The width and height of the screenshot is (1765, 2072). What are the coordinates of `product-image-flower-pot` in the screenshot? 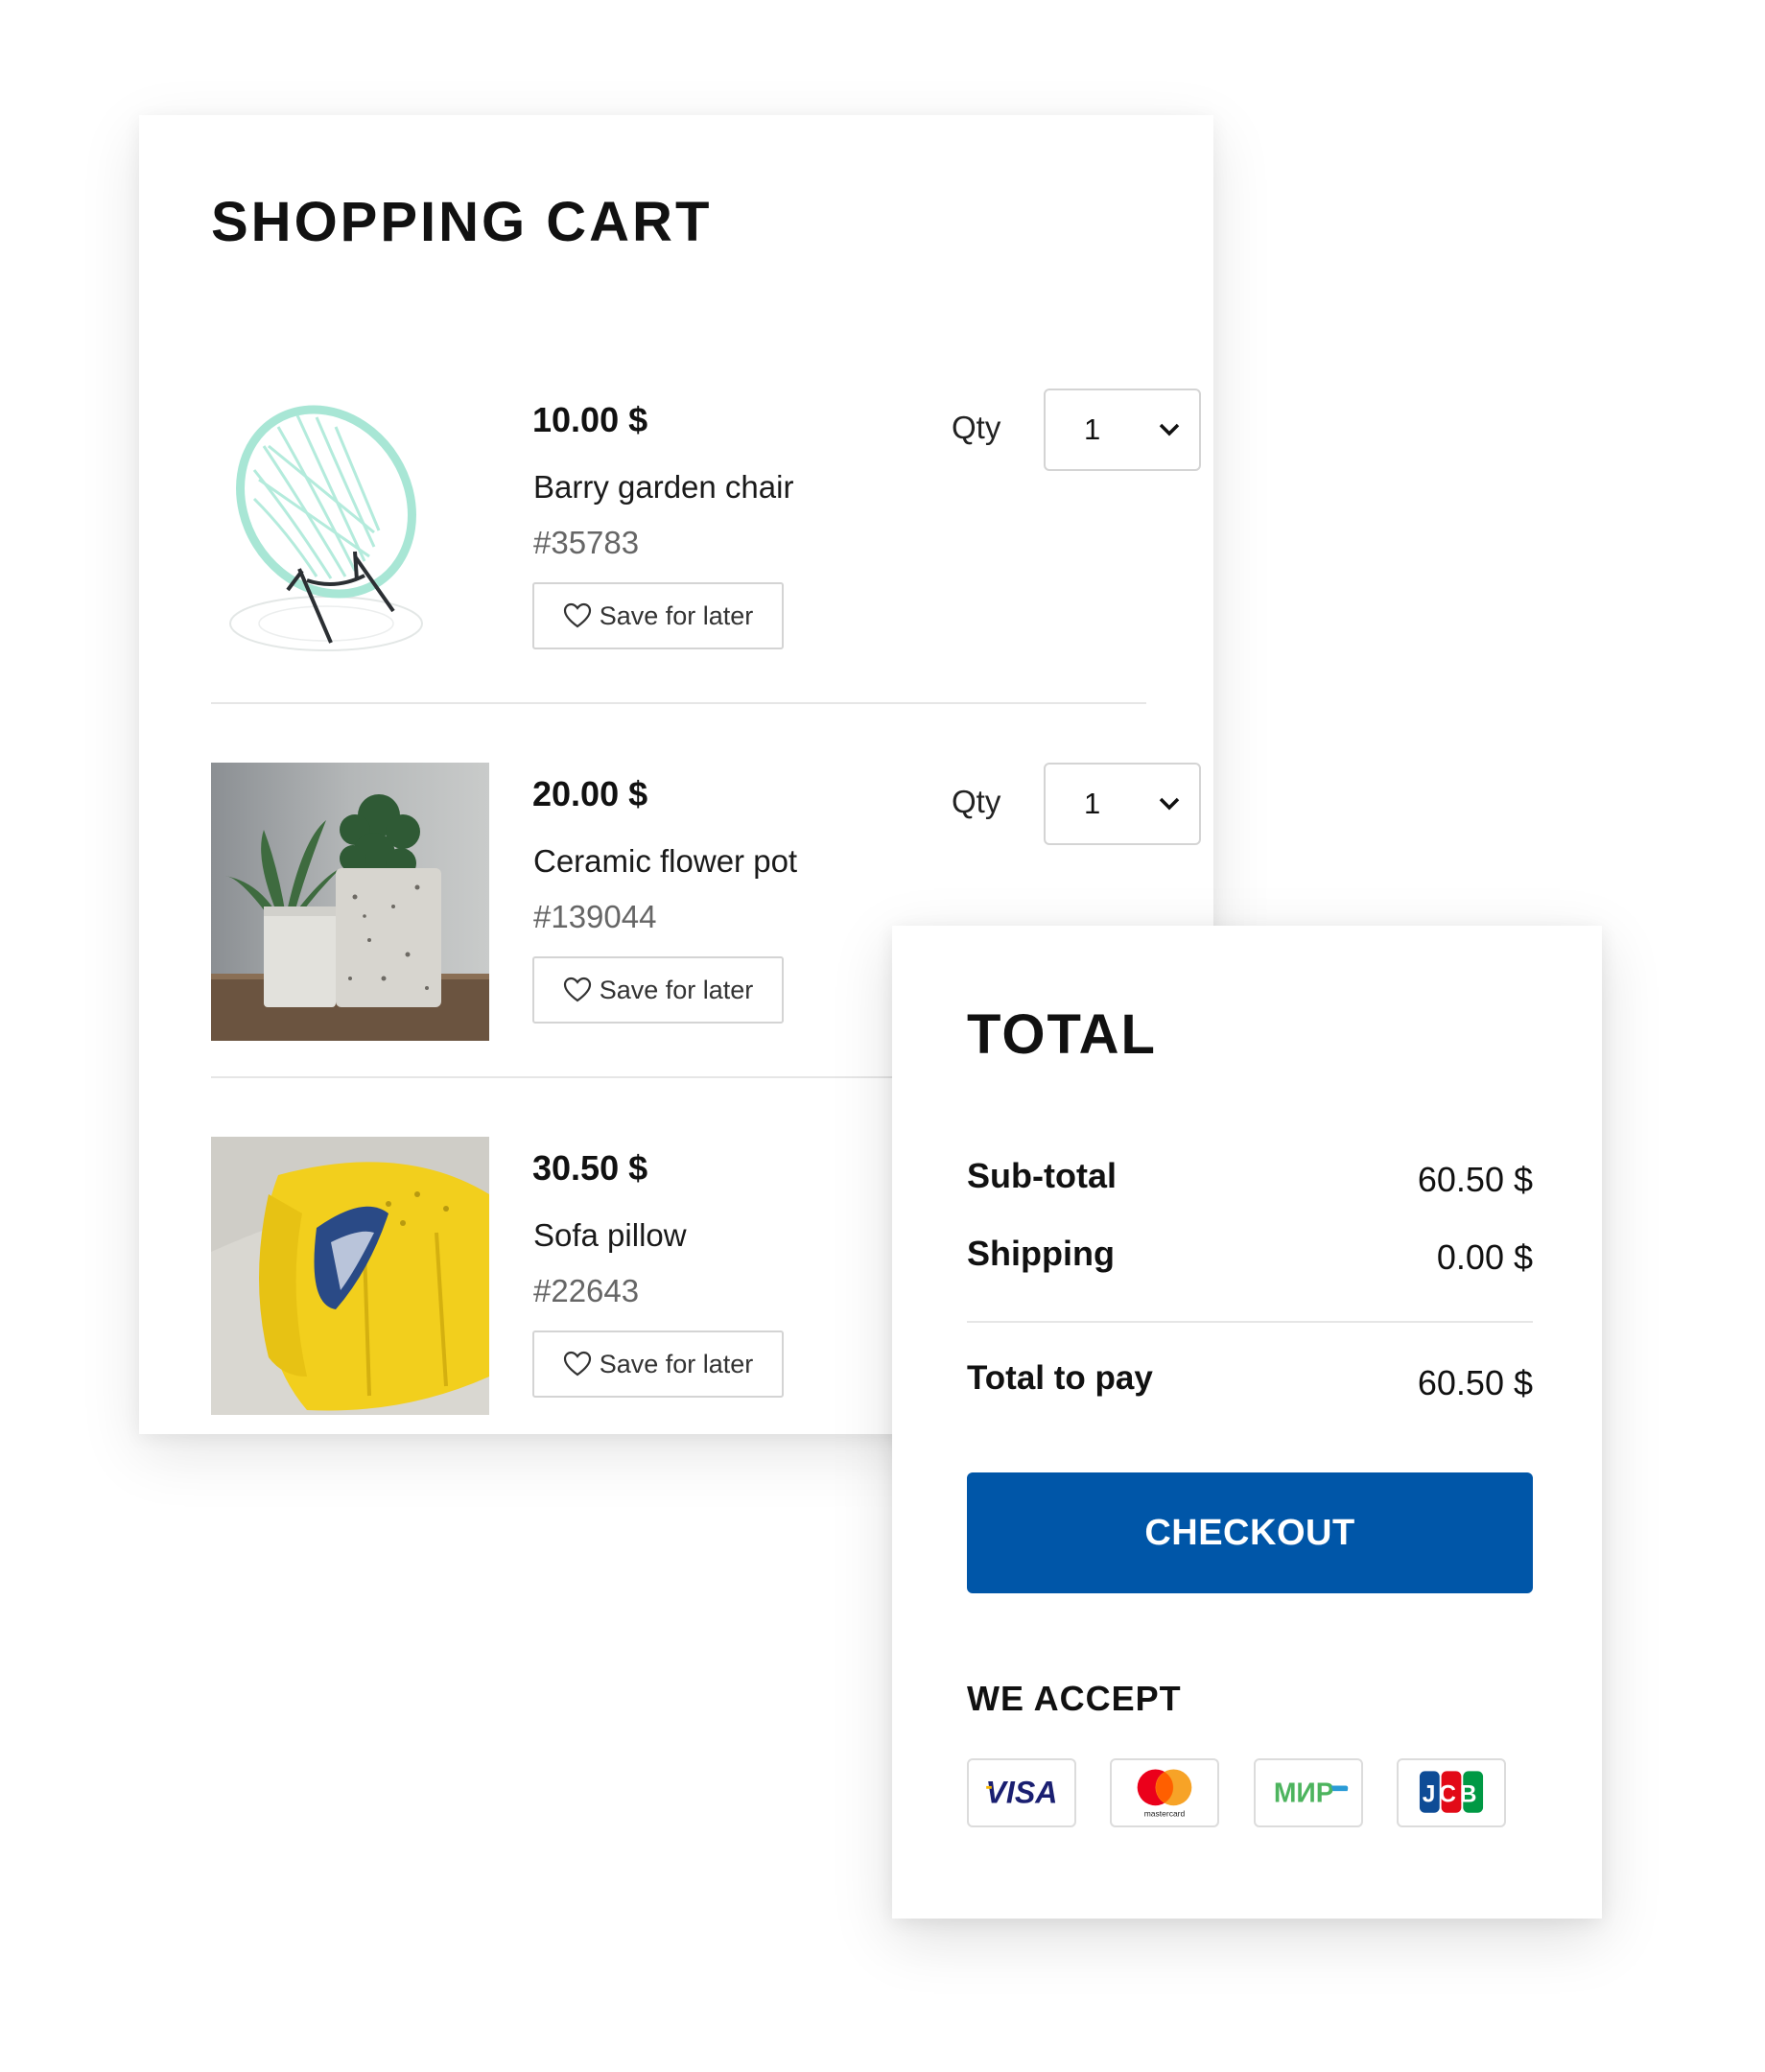 It's located at (350, 902).